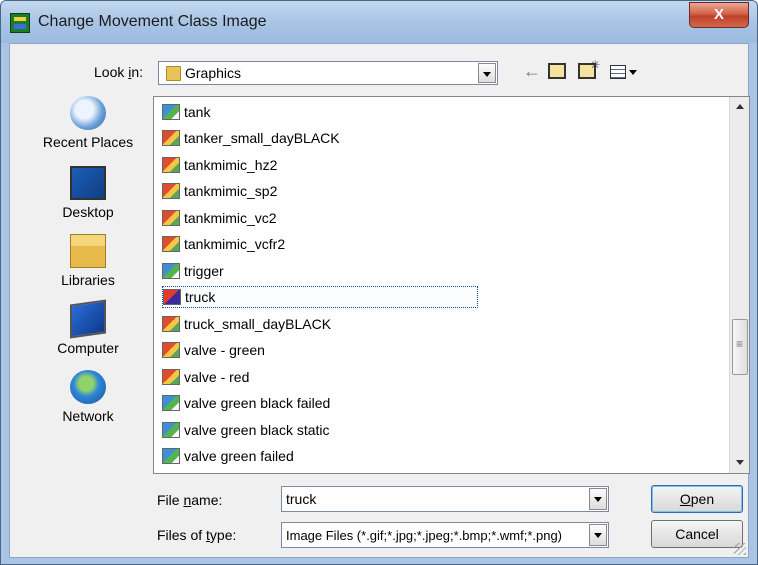  What do you see at coordinates (173, 73) in the screenshot?
I see `folder-icon` at bounding box center [173, 73].